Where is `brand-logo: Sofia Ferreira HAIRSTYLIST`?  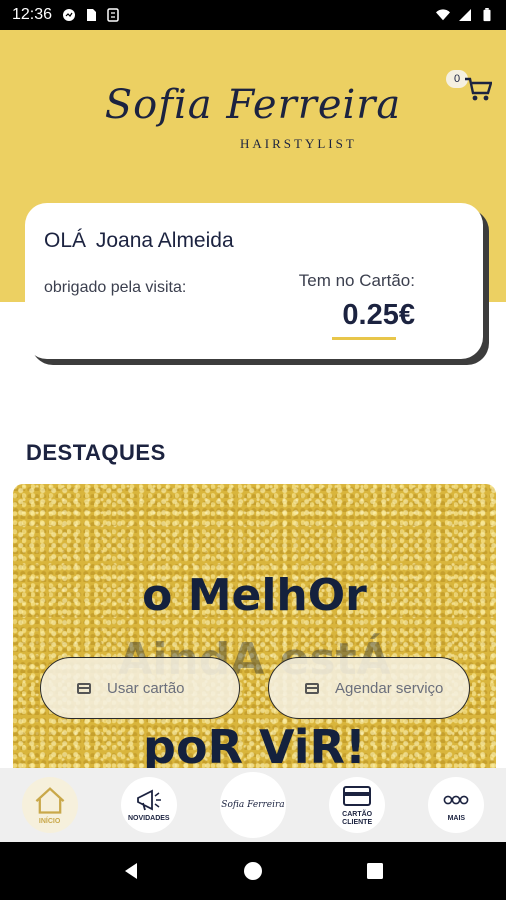 brand-logo: Sofia Ferreira HAIRSTYLIST is located at coordinates (253, 116).